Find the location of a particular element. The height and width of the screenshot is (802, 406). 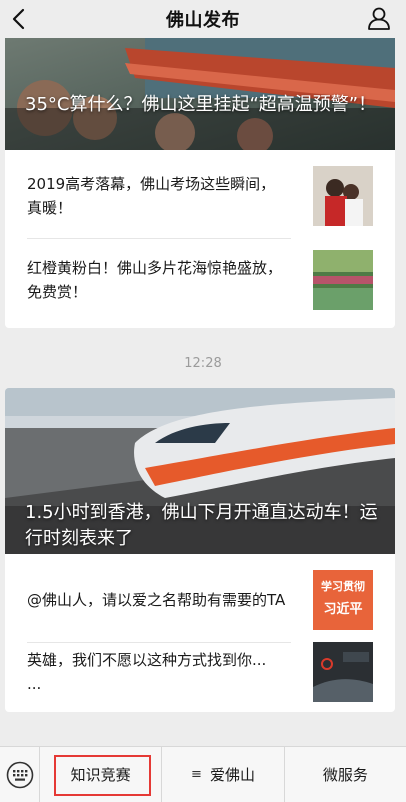

menu-label: 知识竞赛 is located at coordinates (100, 775).